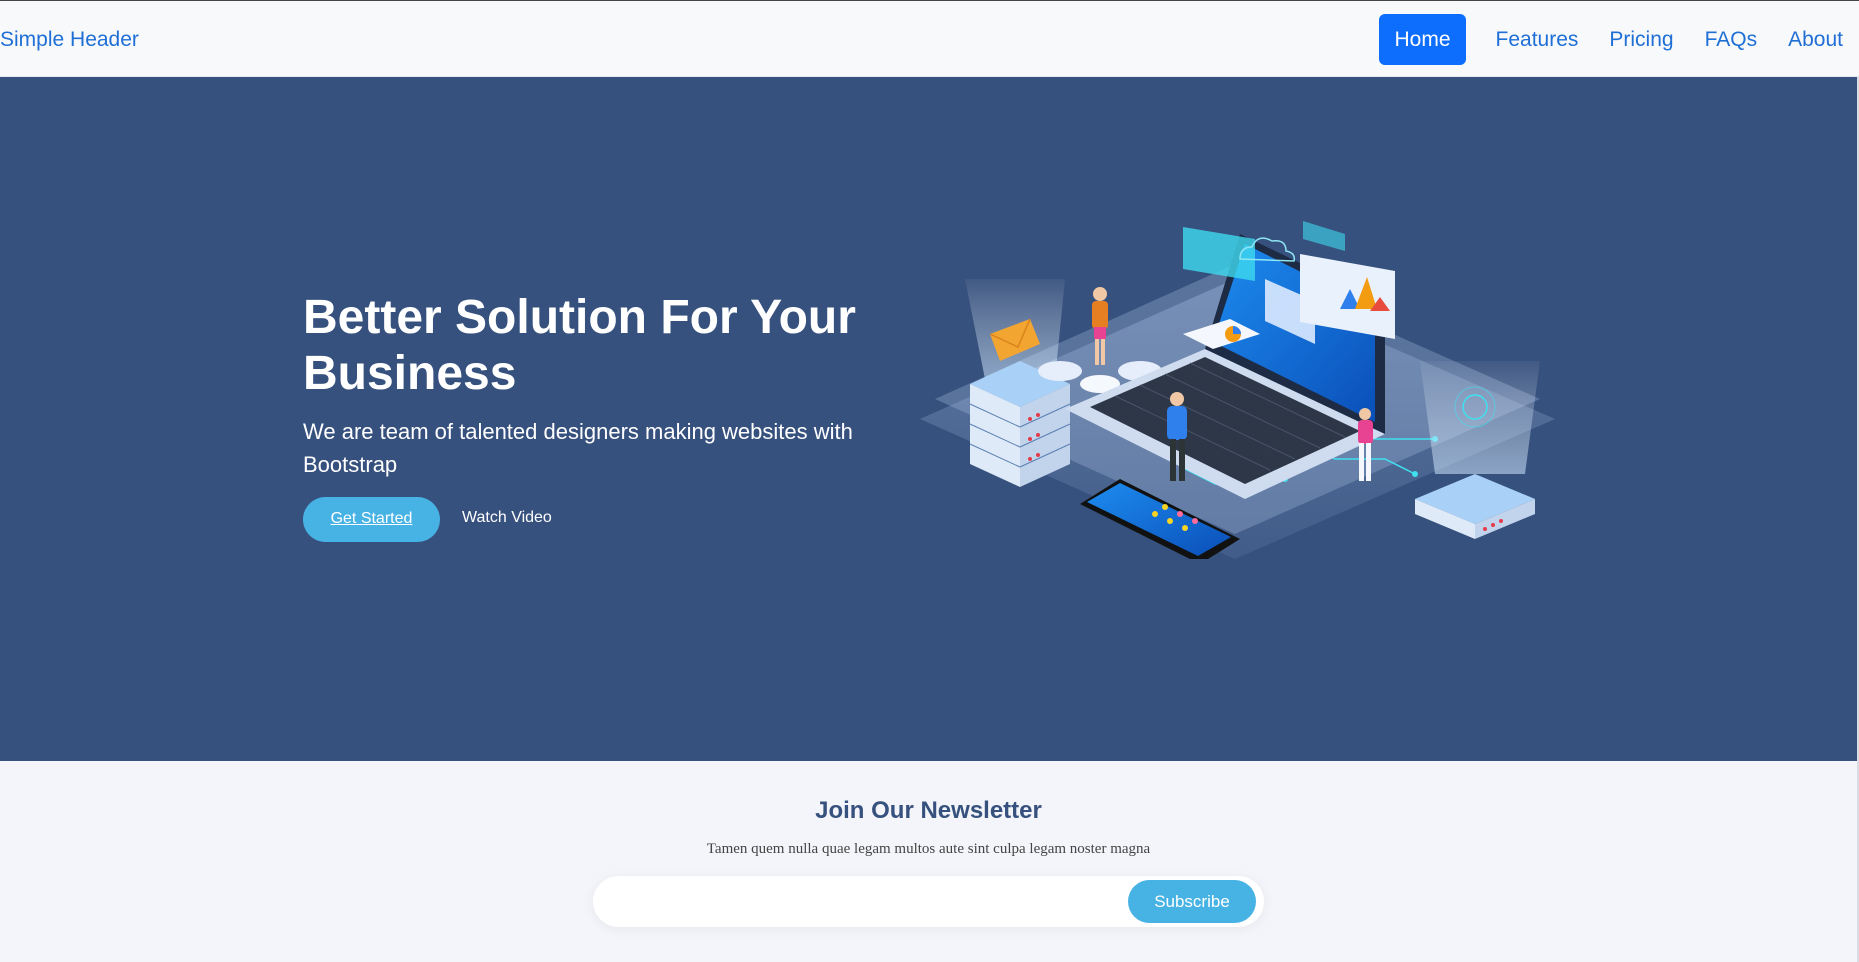  What do you see at coordinates (371, 519) in the screenshot?
I see `get-started-button: Get Started` at bounding box center [371, 519].